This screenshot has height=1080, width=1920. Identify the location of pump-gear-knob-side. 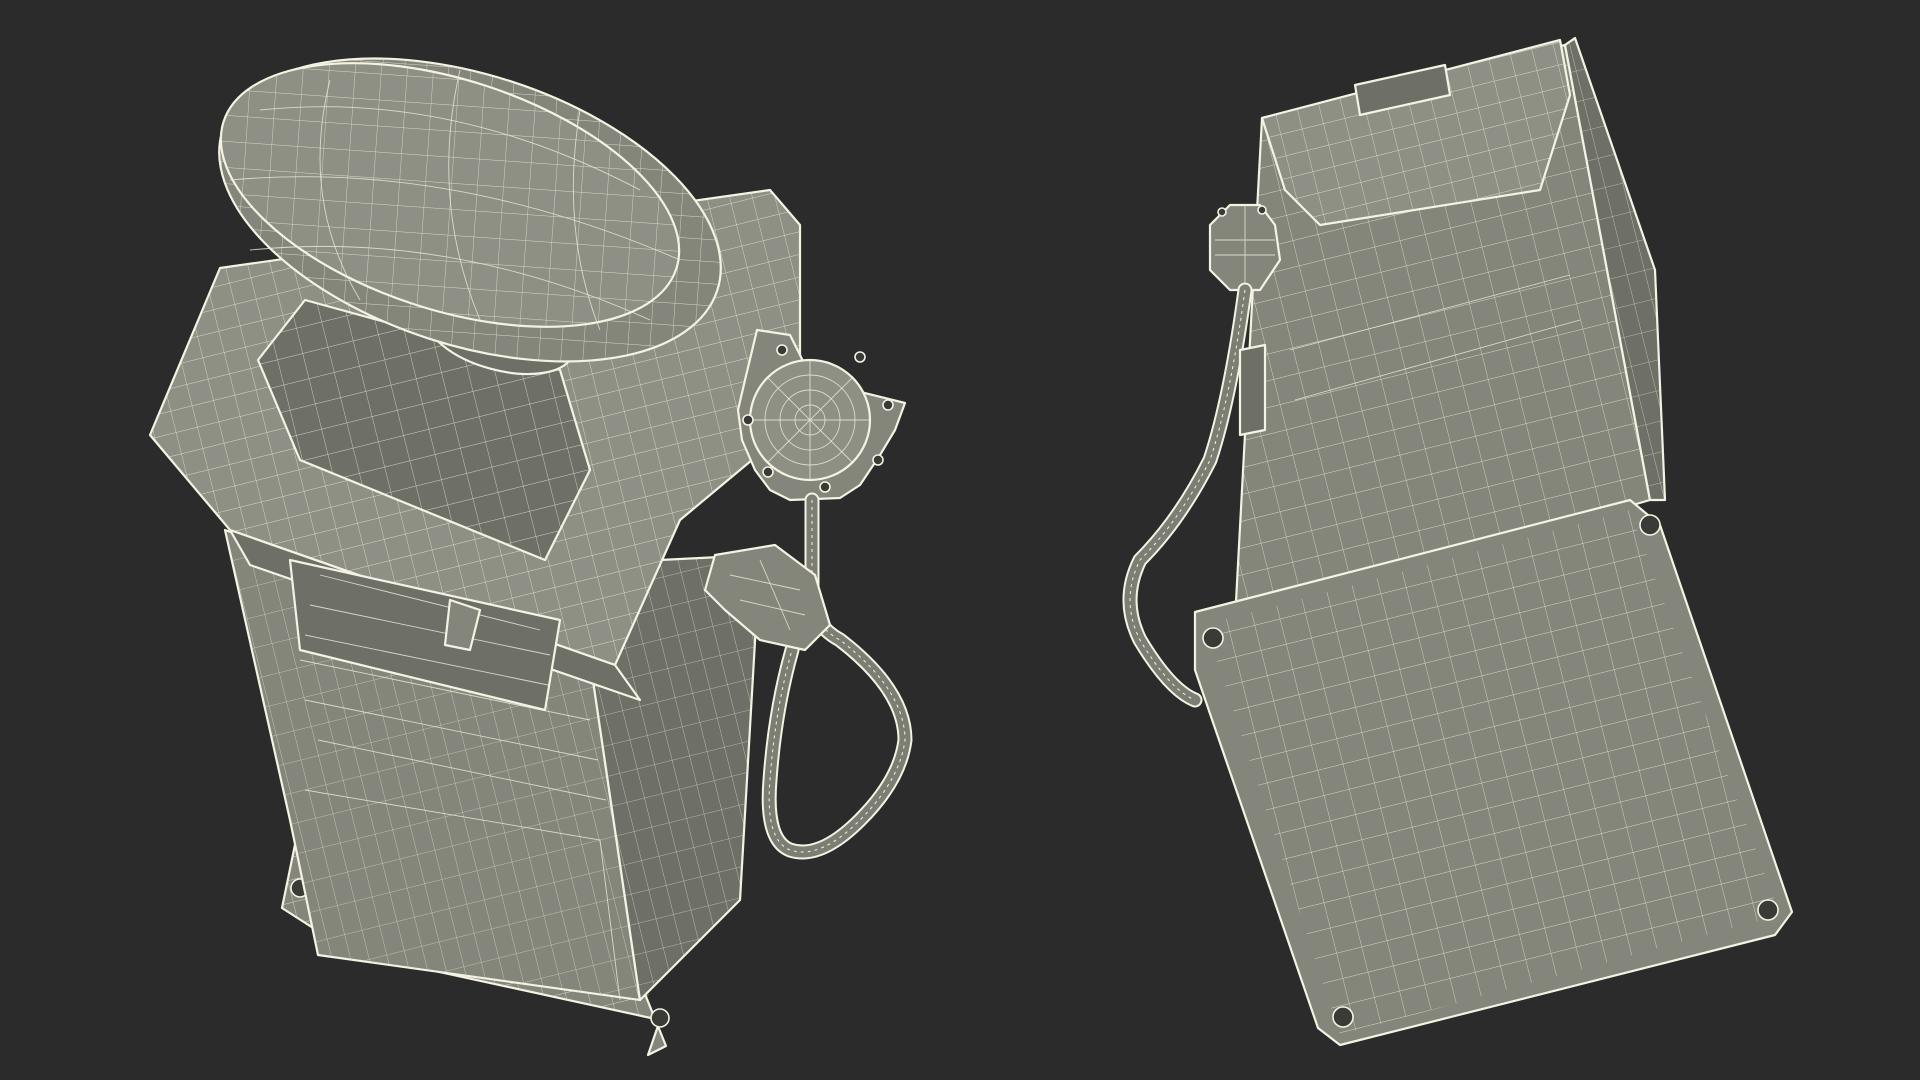
(1245, 247).